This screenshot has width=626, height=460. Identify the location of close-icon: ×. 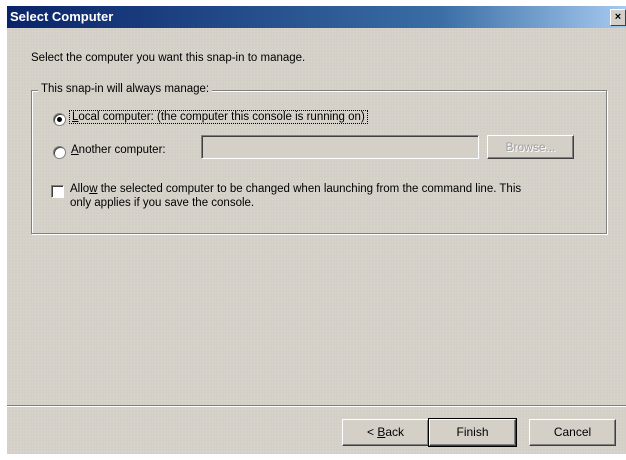
(618, 17).